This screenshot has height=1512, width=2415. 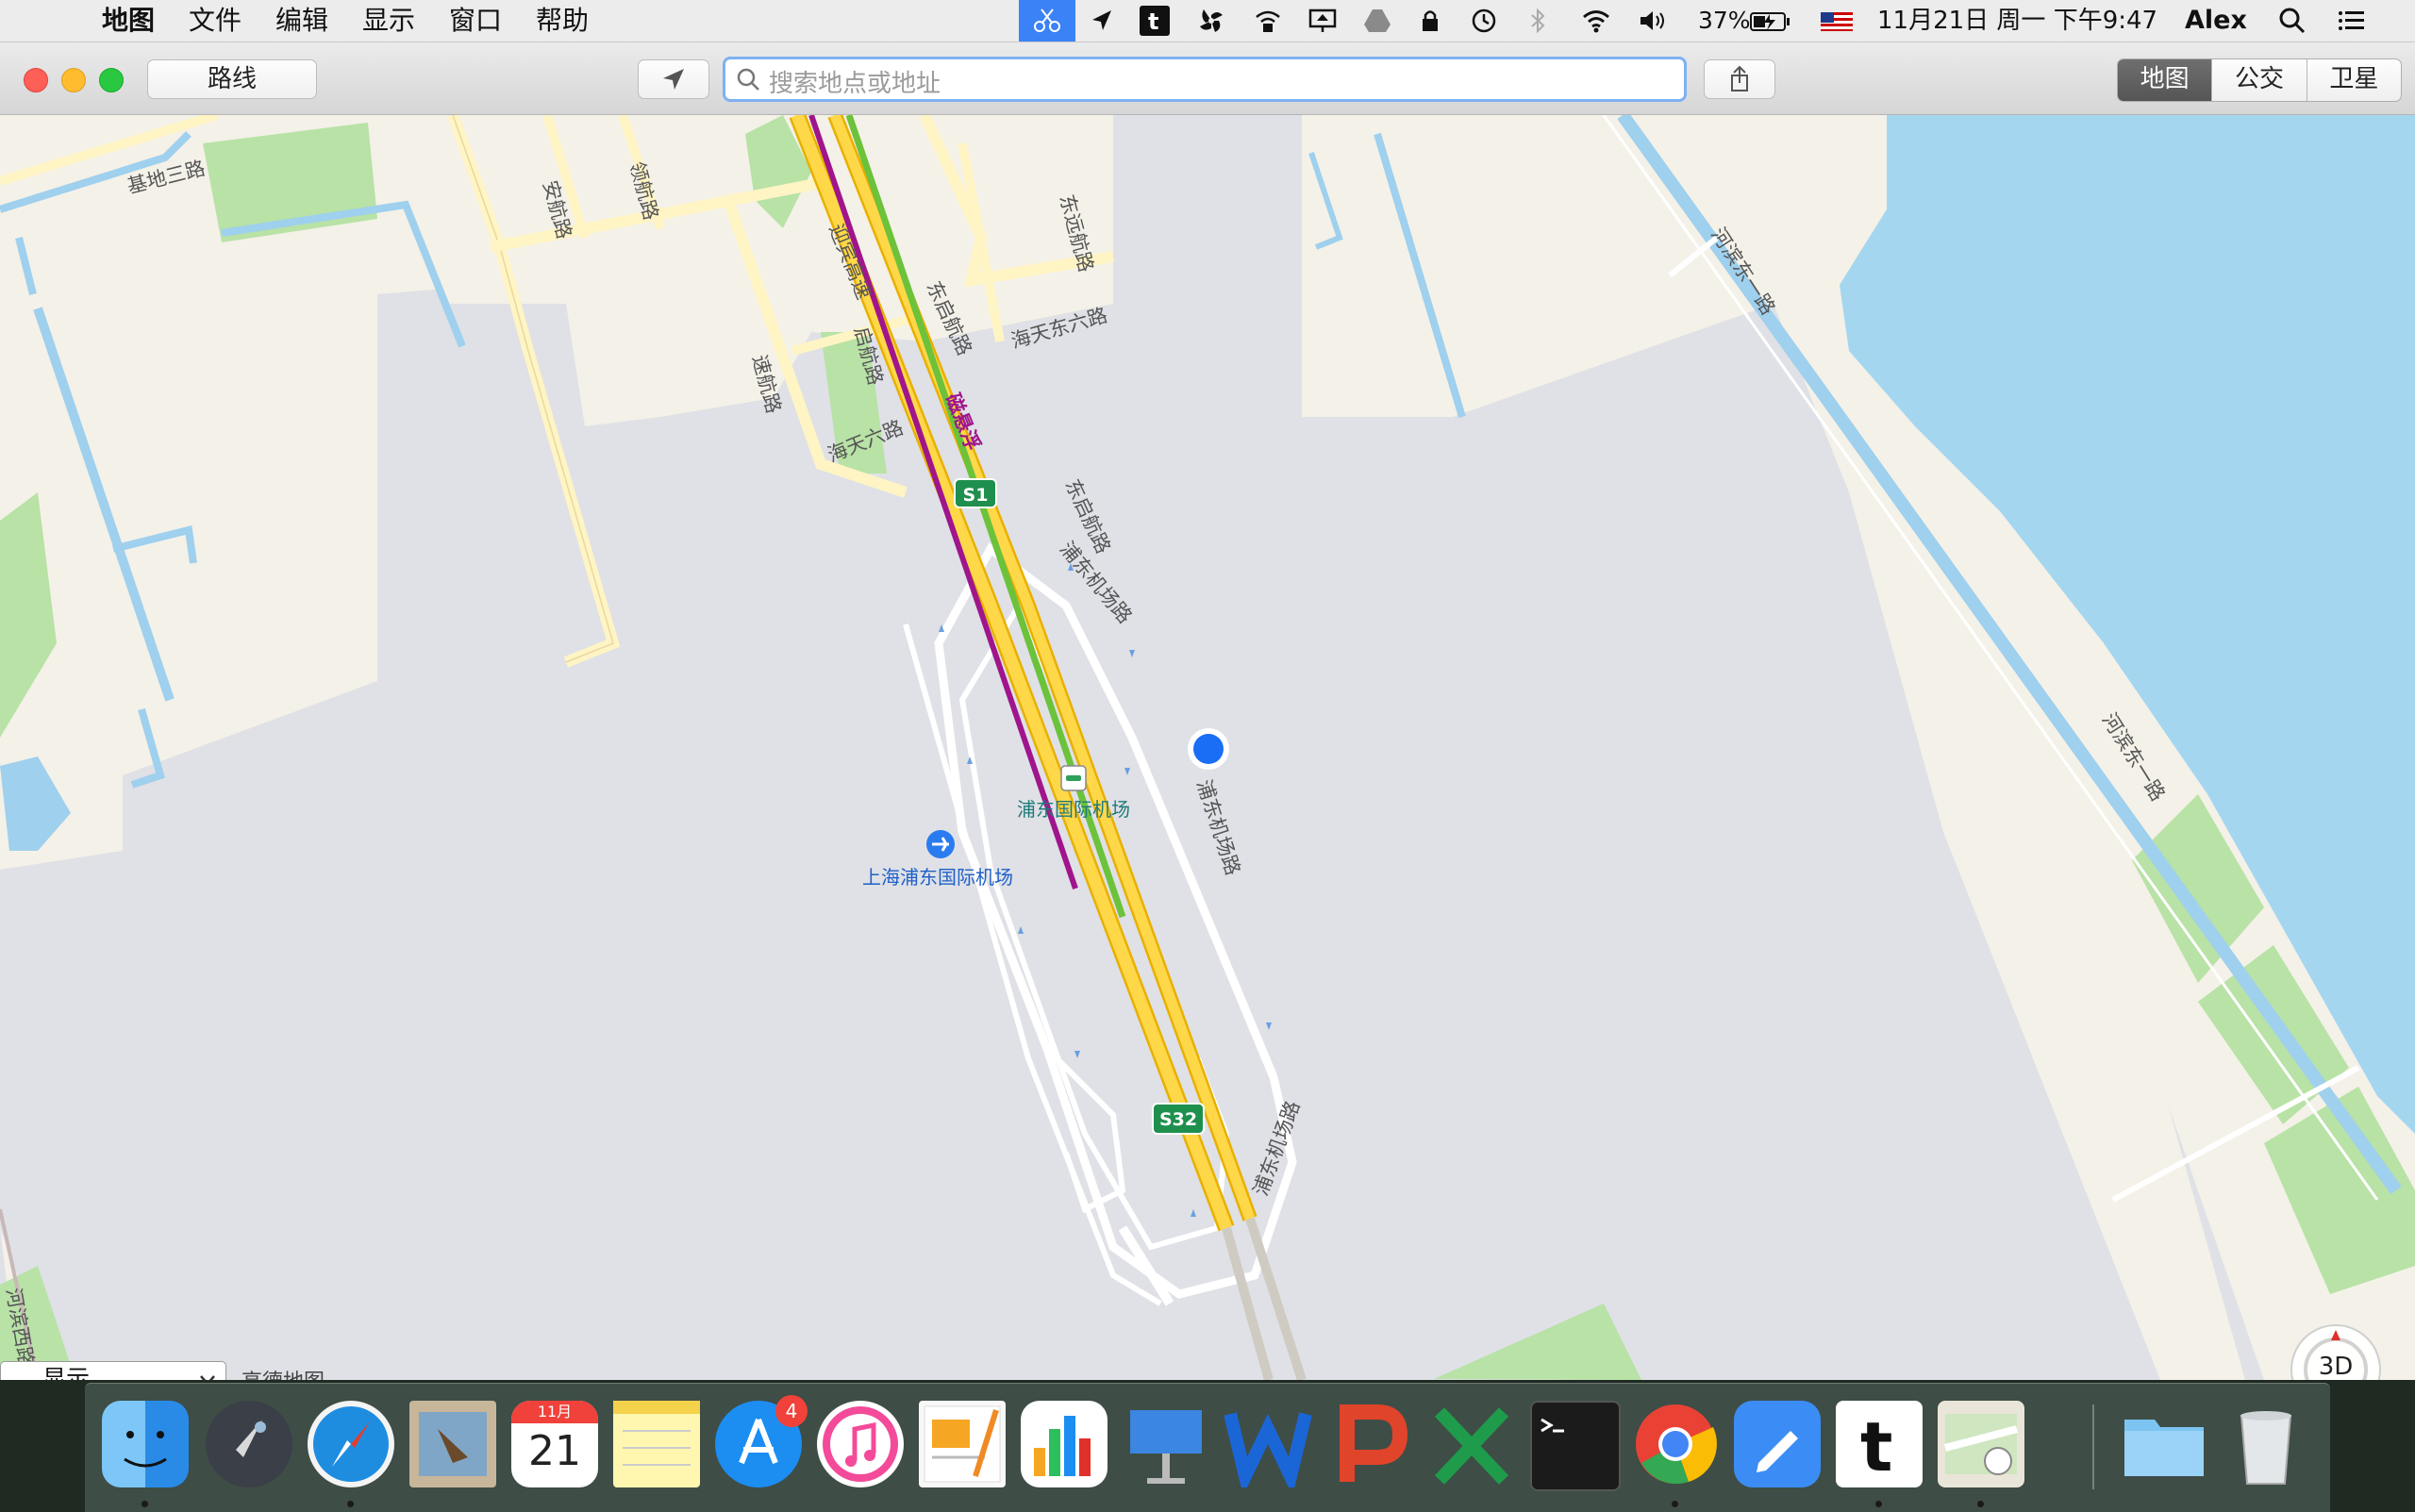 What do you see at coordinates (283, 1372) in the screenshot?
I see `map-attribution: 高德地图` at bounding box center [283, 1372].